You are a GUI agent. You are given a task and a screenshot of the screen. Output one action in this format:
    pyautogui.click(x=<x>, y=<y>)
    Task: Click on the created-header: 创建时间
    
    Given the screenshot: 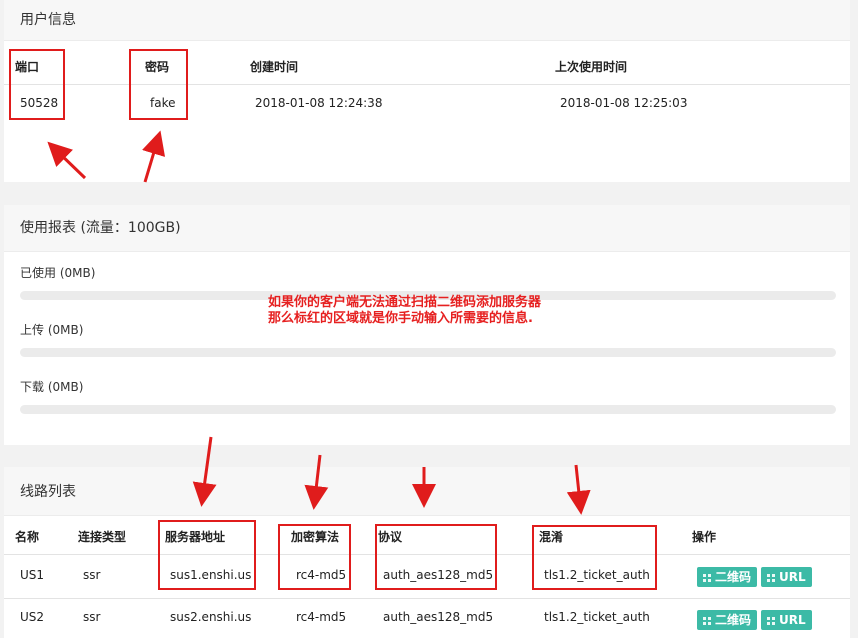 What is the action you would take?
    pyautogui.click(x=274, y=67)
    